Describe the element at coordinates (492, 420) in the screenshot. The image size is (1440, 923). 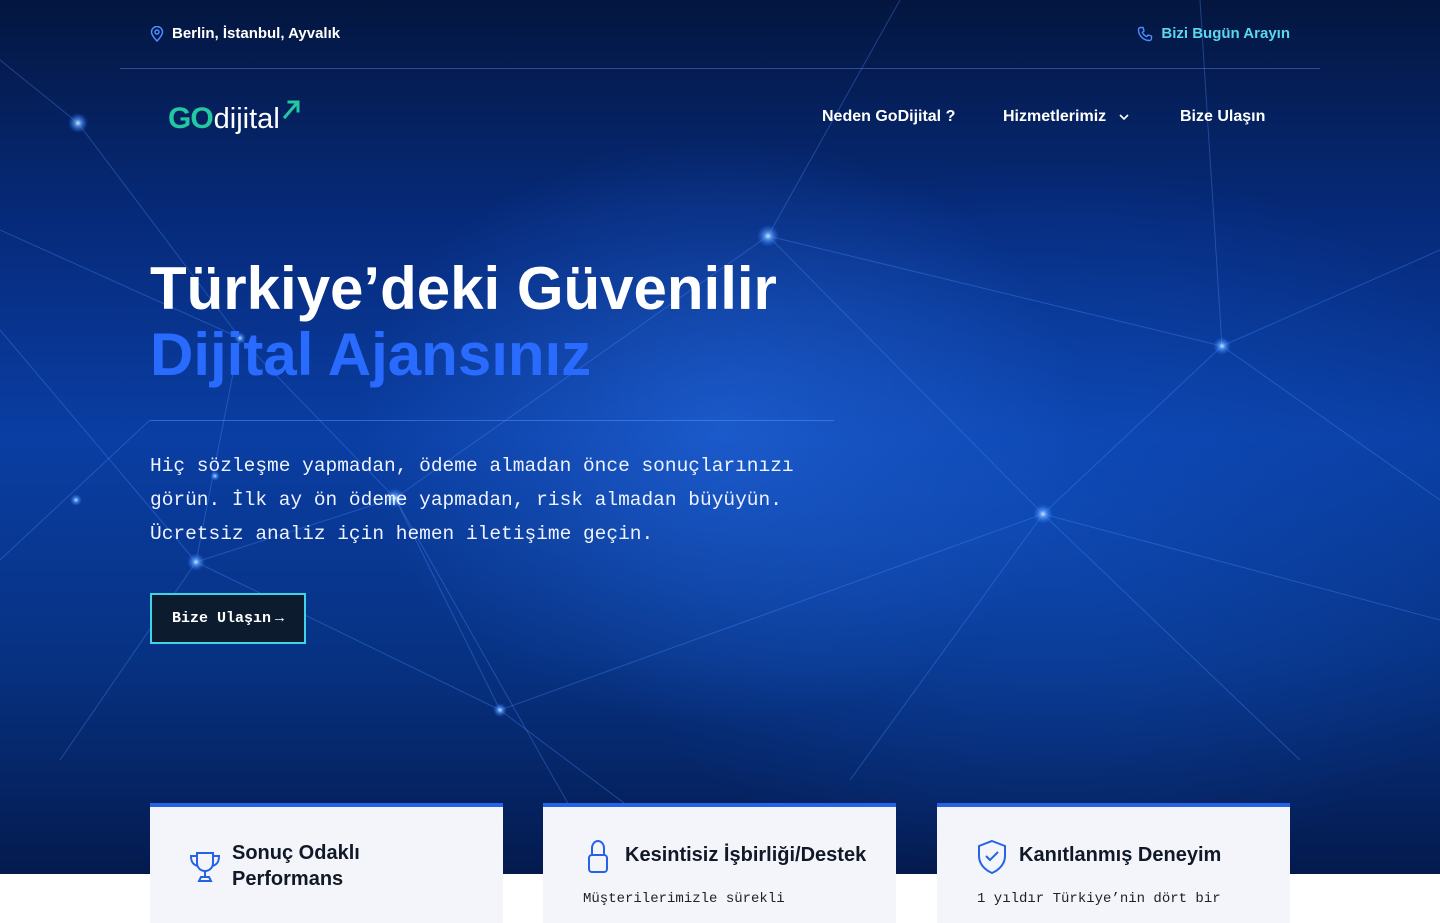
I see `hero-divider` at that location.